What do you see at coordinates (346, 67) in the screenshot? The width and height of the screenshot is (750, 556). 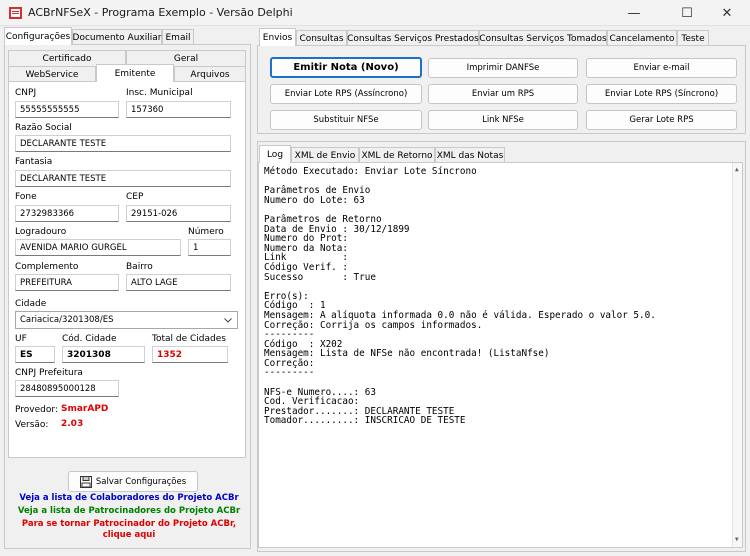 I see `emitir-nota-button: Emitir Nota (Novo)` at bounding box center [346, 67].